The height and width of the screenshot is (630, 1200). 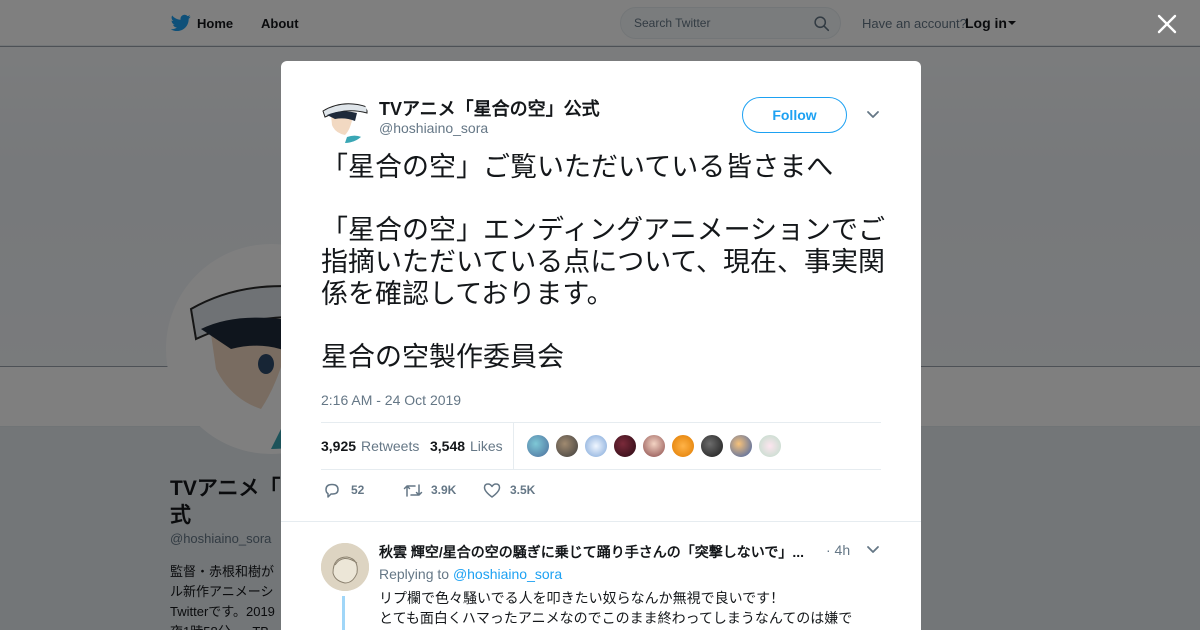 What do you see at coordinates (332, 490) in the screenshot?
I see `reply-icon` at bounding box center [332, 490].